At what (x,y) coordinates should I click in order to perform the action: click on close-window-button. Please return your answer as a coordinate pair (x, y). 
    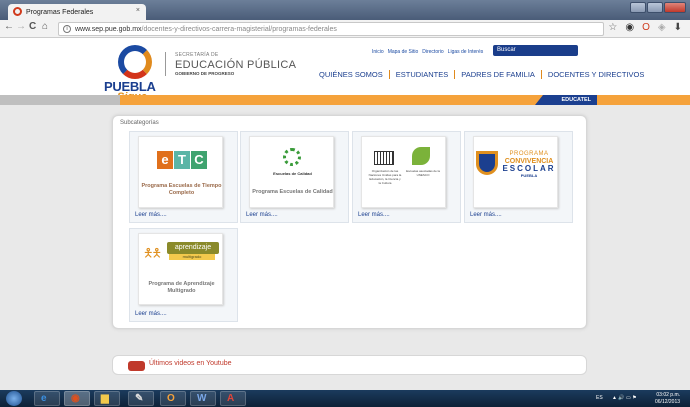
    Looking at the image, I should click on (675, 7).